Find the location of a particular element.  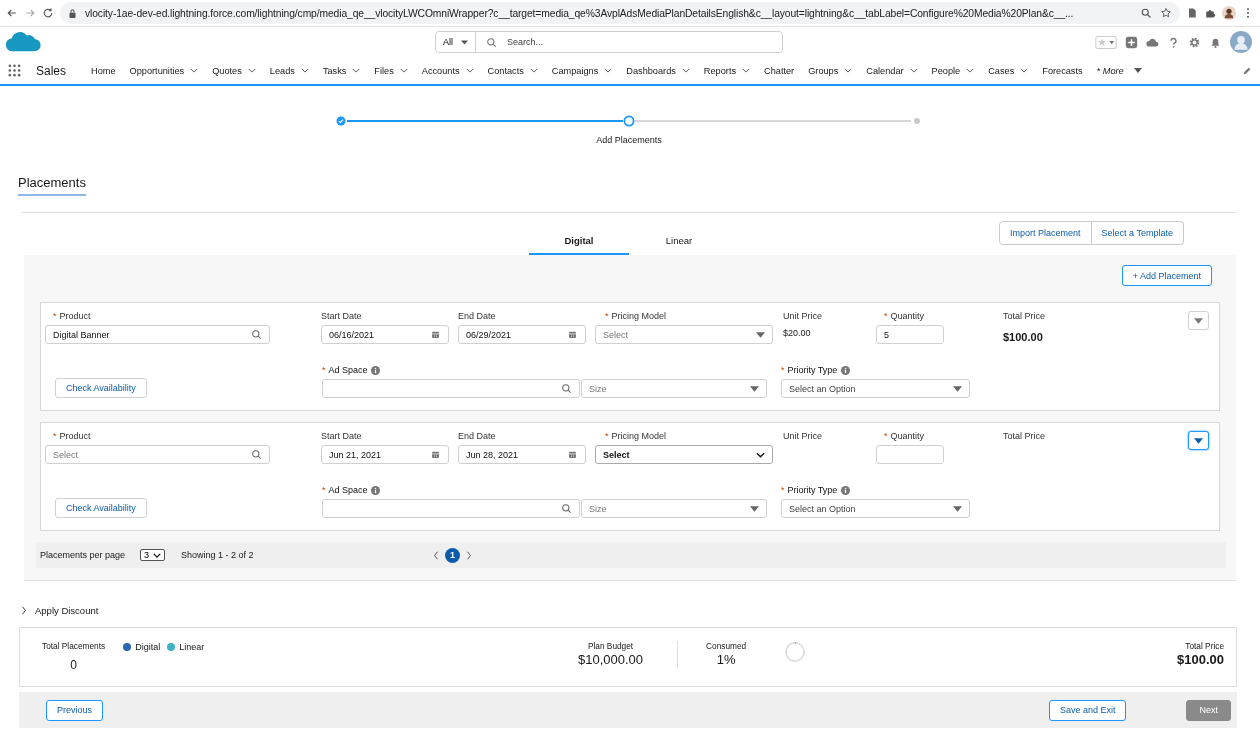

total-price-label: Total Price is located at coordinates (1204, 646).